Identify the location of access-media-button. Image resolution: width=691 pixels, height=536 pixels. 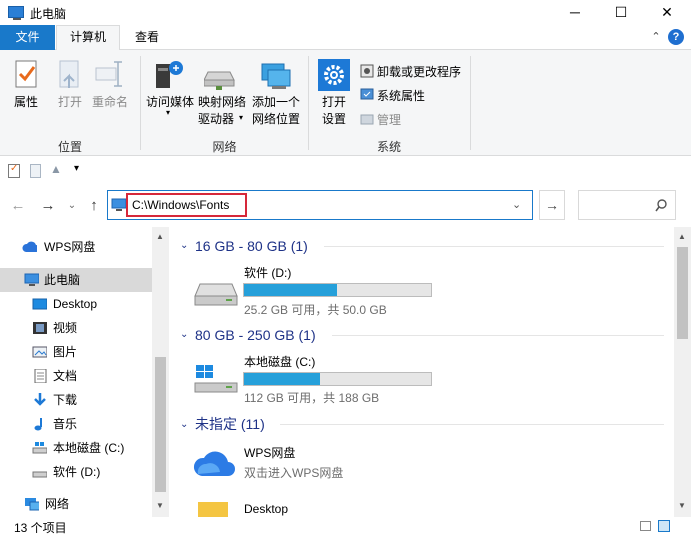
(168, 75).